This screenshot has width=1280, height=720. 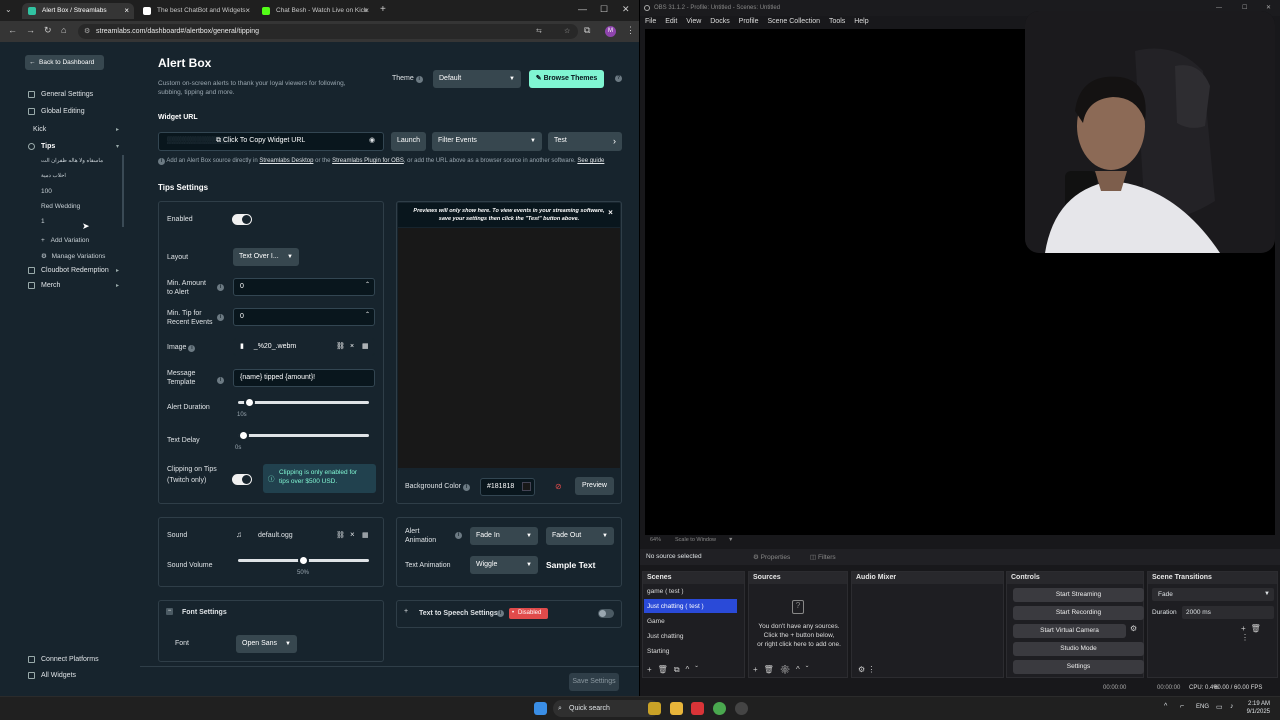 I want to click on studio-mode-button: Studio Mode, so click(x=1078, y=649).